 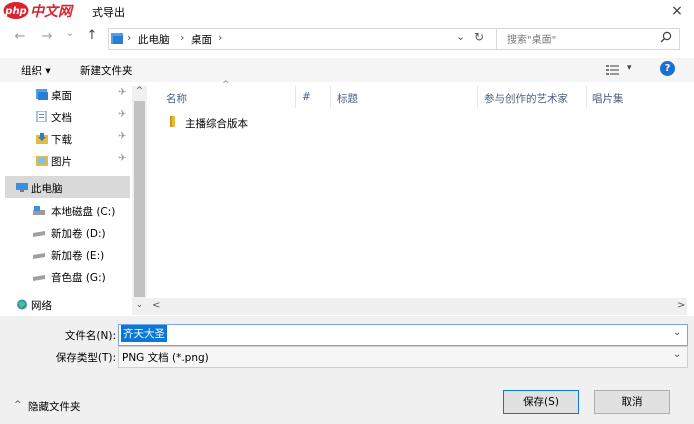 I want to click on svg-text: php, so click(x=15, y=11).